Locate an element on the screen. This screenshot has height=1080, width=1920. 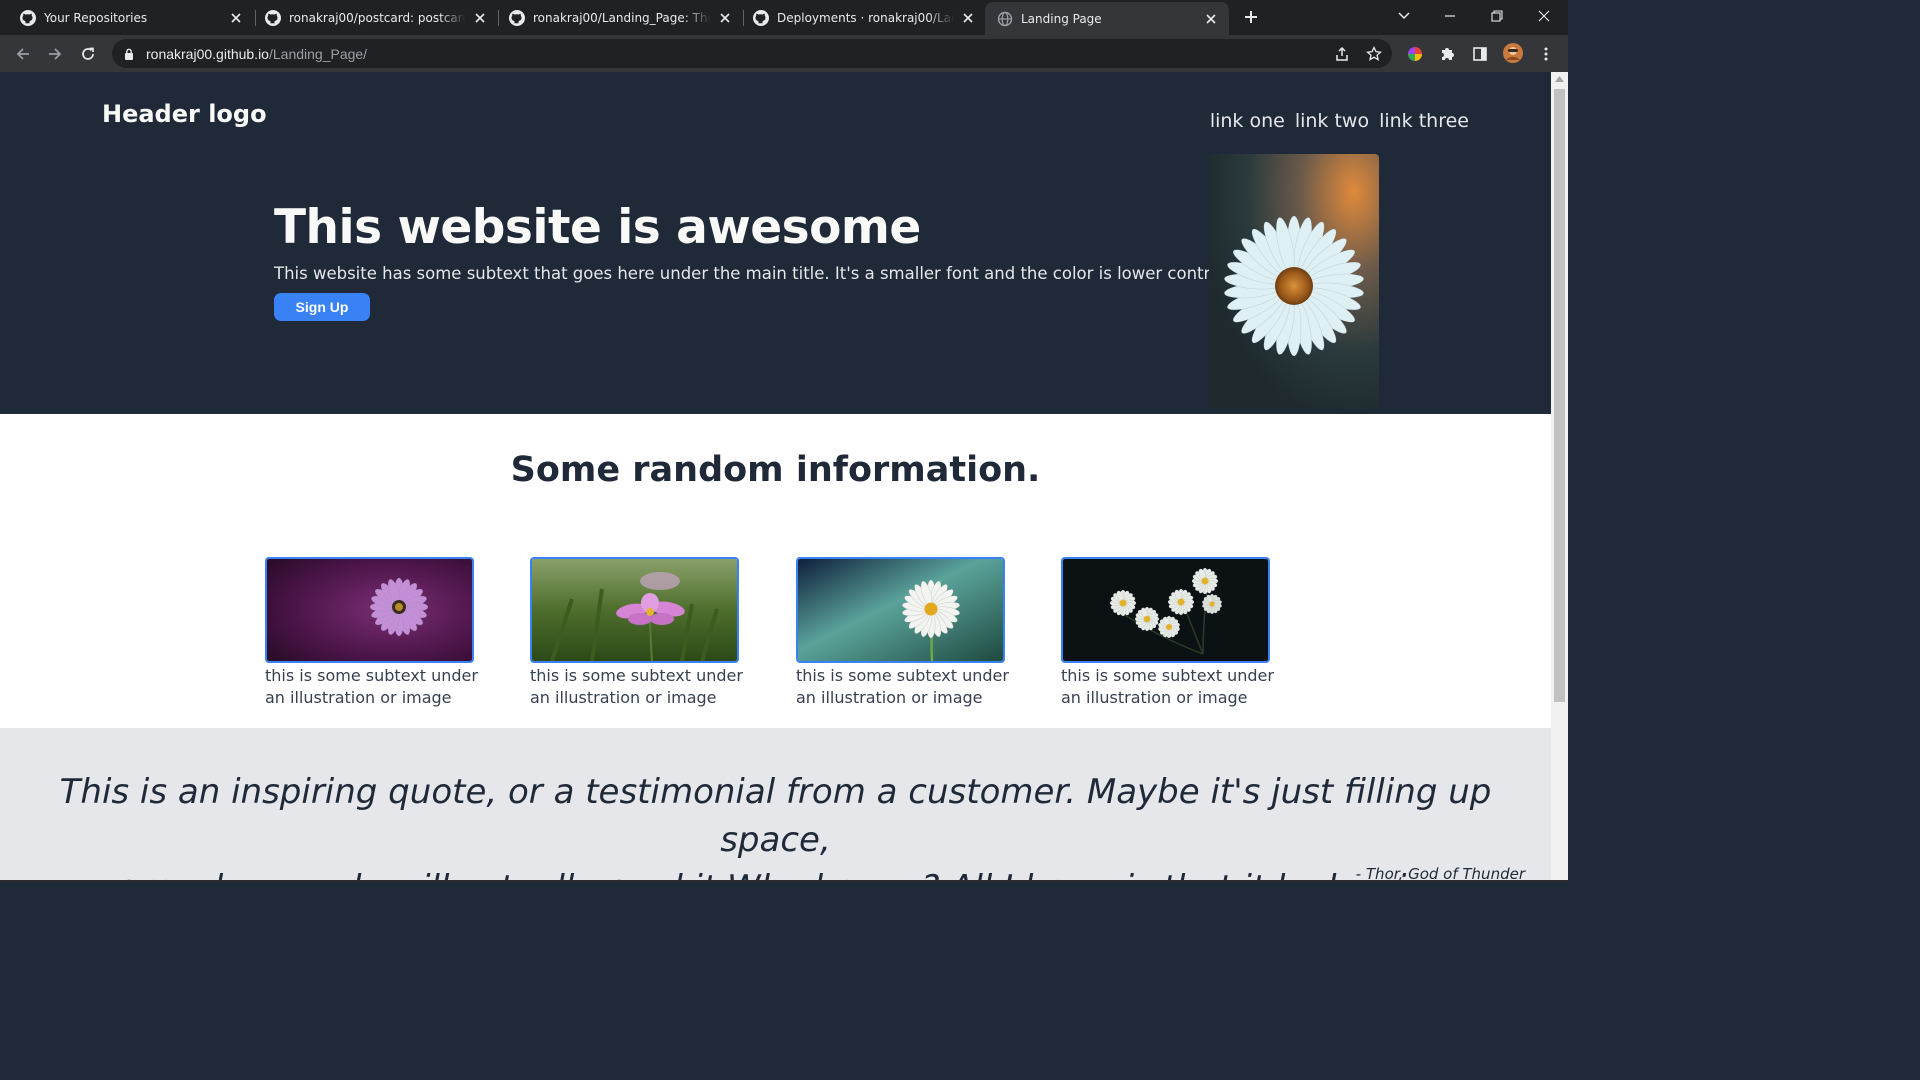
address-bar: ronakraj00.github.io/Landing_Page/ is located at coordinates (752, 53).